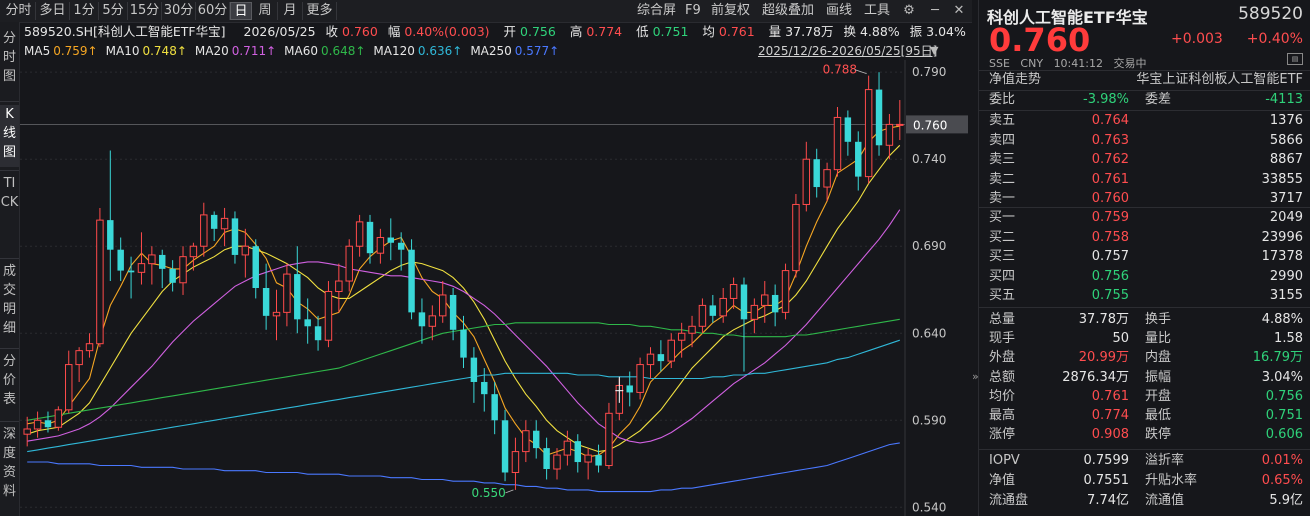  I want to click on side-tab-4: 分价表, so click(9, 384).